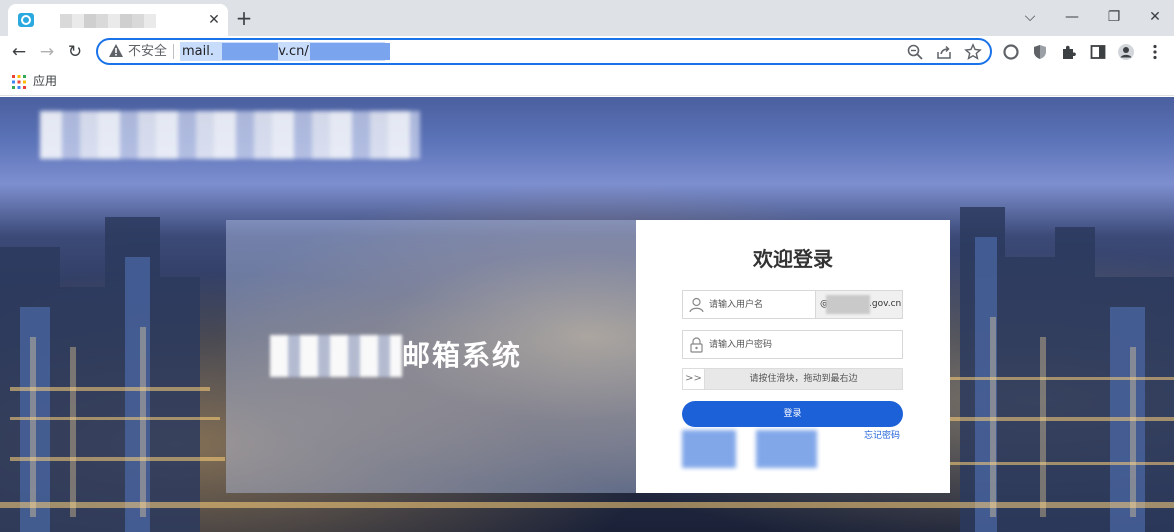 The height and width of the screenshot is (532, 1174). Describe the element at coordinates (1030, 17) in the screenshot. I see `tab-search-dropdown-icon: ⌵` at that location.